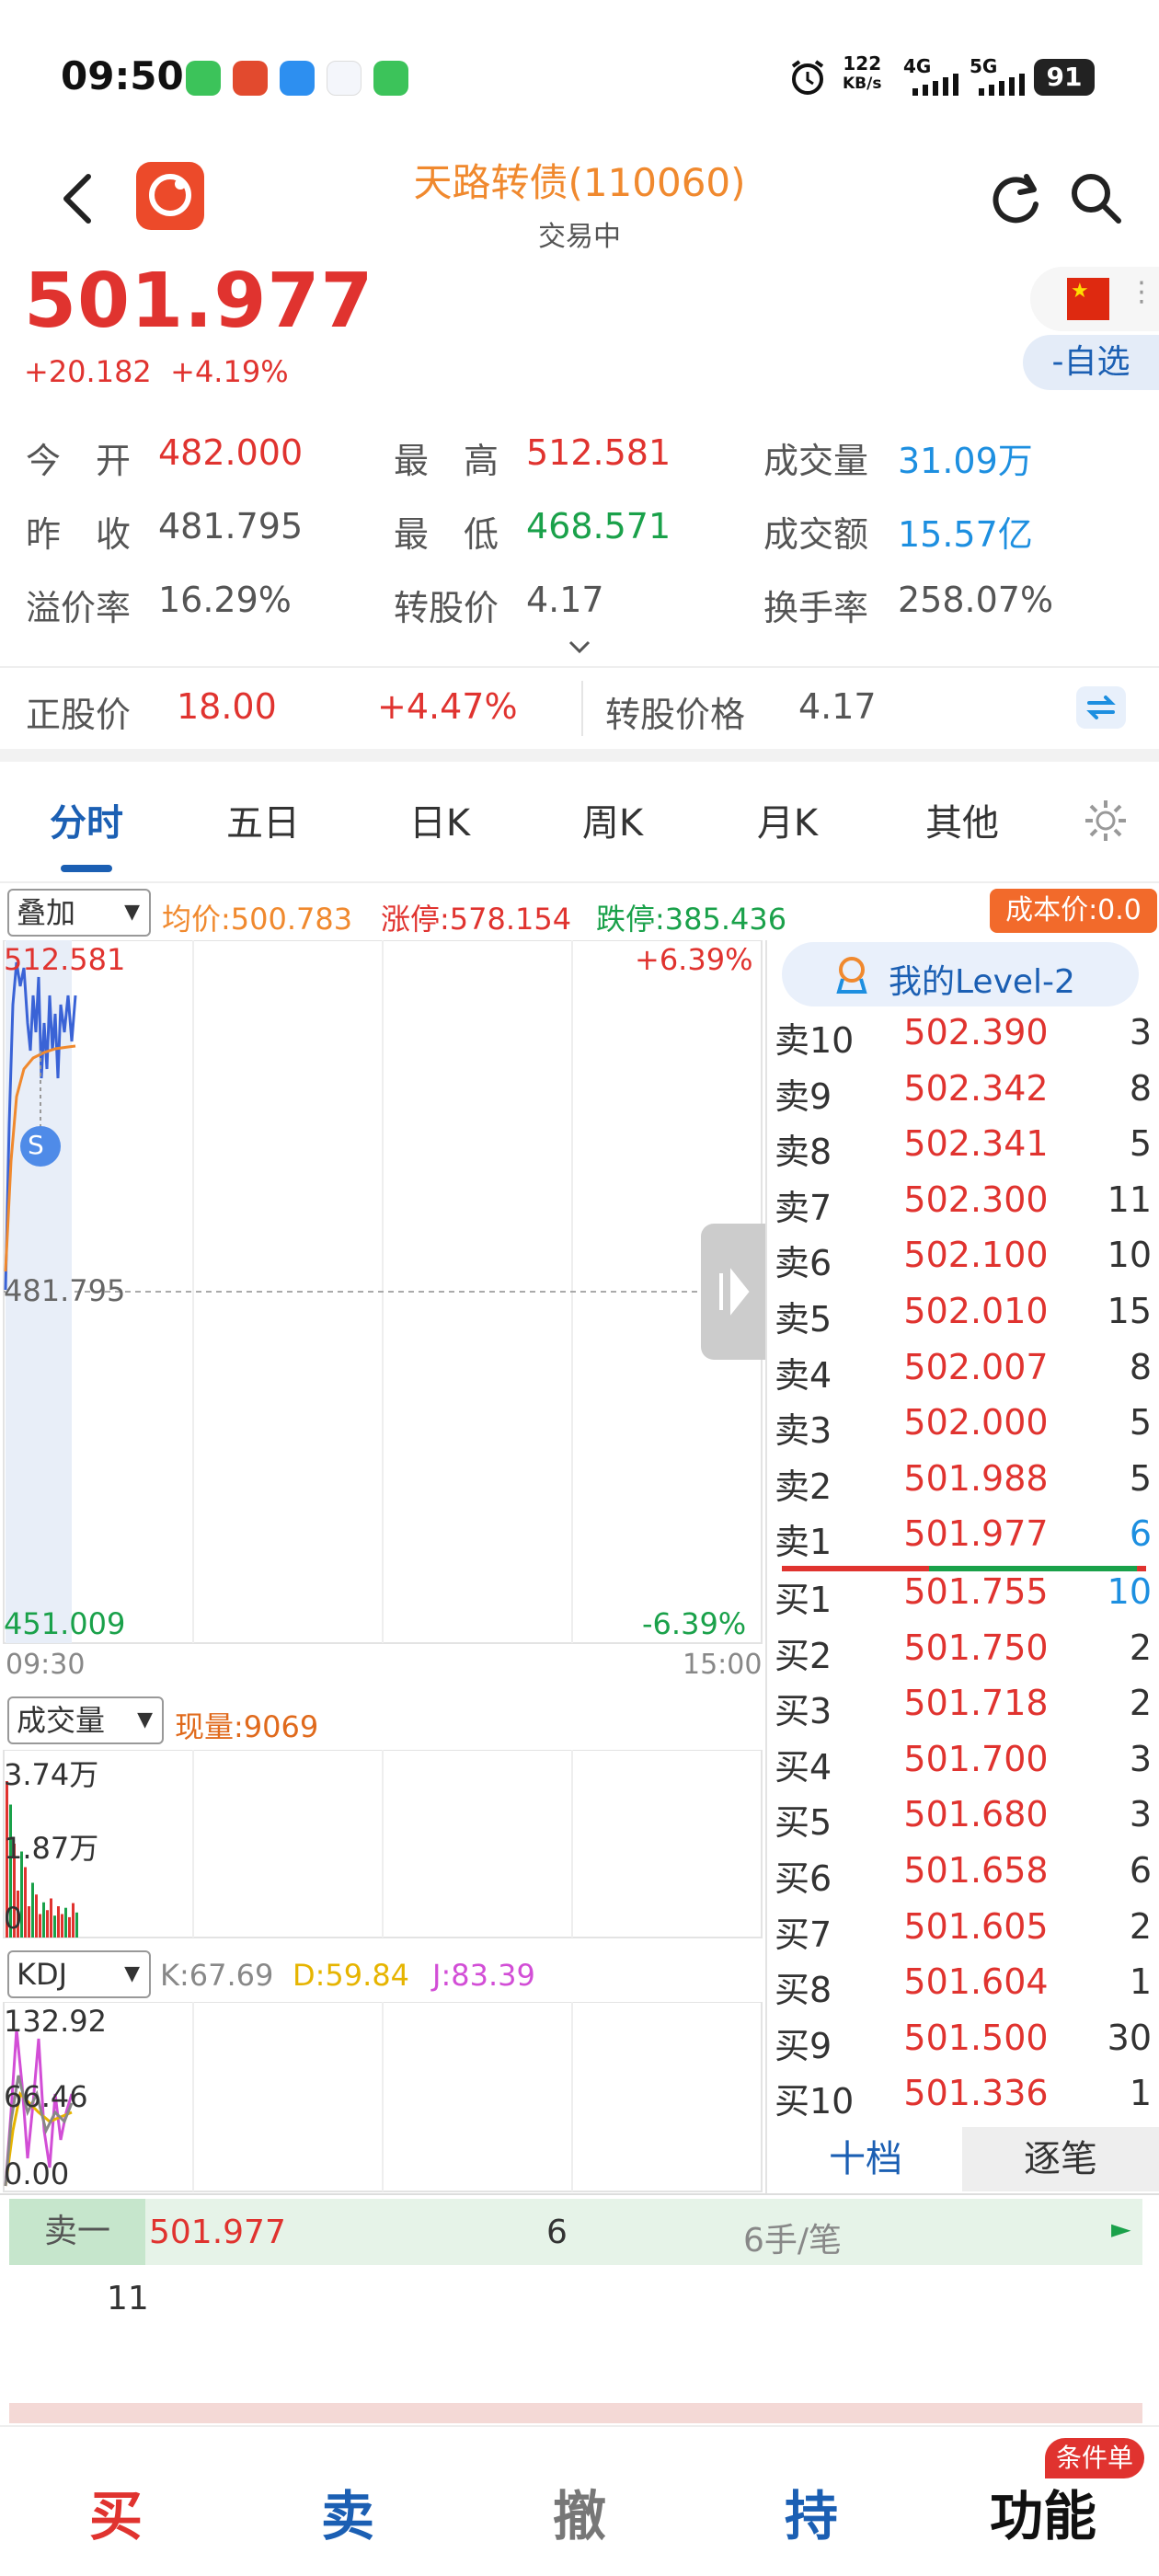 This screenshot has height=2576, width=1159. Describe the element at coordinates (963, 1989) in the screenshot. I see `bid-row: 买8 501.604 1` at that location.